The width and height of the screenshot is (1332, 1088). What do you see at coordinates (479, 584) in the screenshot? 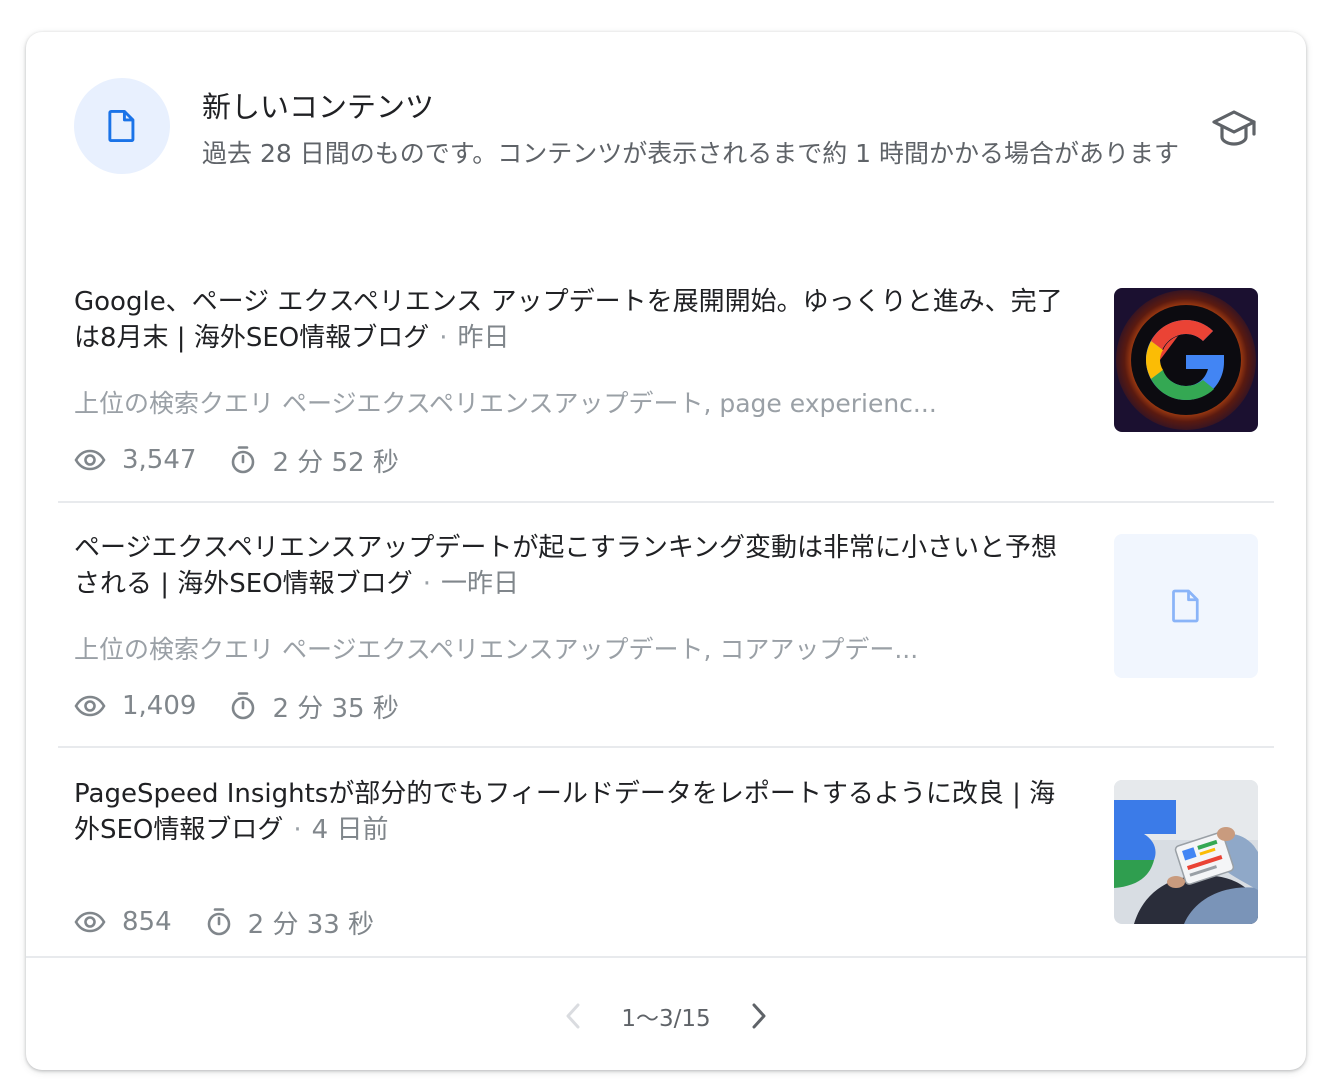
I see `content-item-date: 一昨日` at bounding box center [479, 584].